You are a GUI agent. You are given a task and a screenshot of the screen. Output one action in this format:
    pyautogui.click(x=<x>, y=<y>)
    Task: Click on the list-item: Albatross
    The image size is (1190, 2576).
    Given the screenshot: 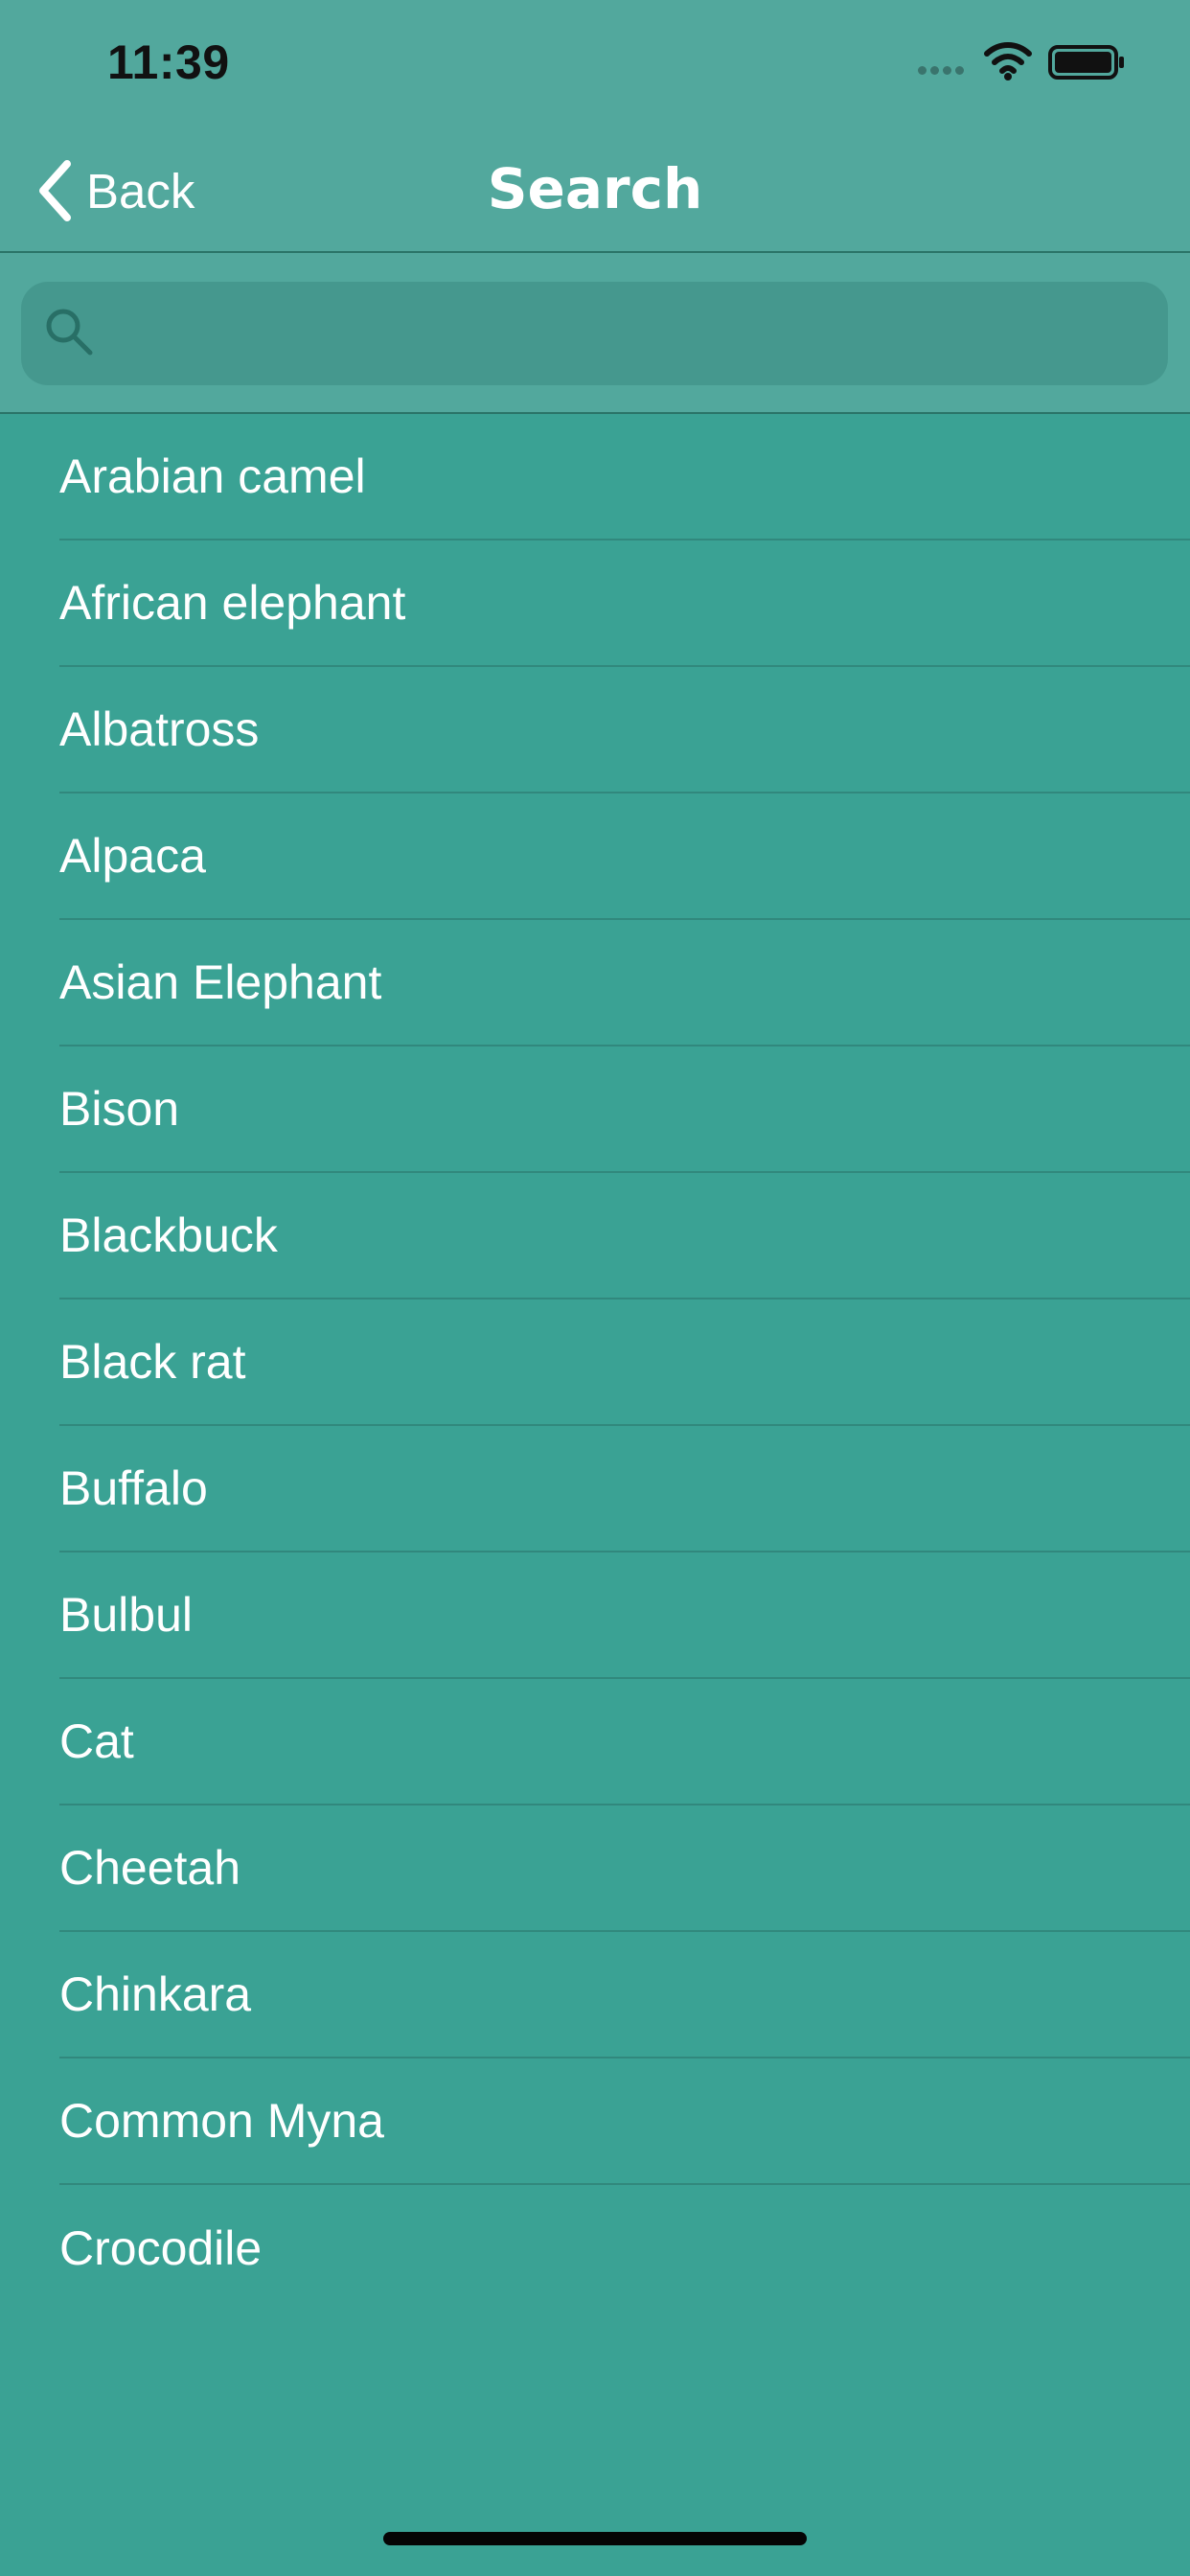 What is the action you would take?
    pyautogui.click(x=624, y=730)
    